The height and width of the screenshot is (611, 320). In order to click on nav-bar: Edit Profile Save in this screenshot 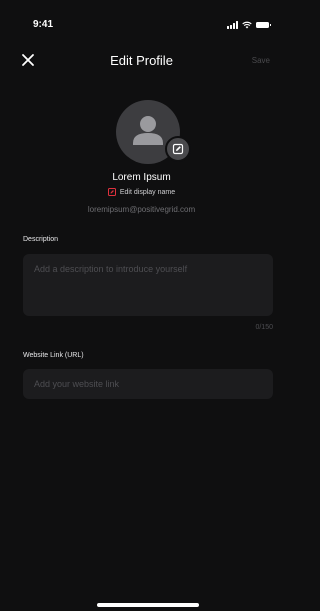, I will do `click(141, 61)`.